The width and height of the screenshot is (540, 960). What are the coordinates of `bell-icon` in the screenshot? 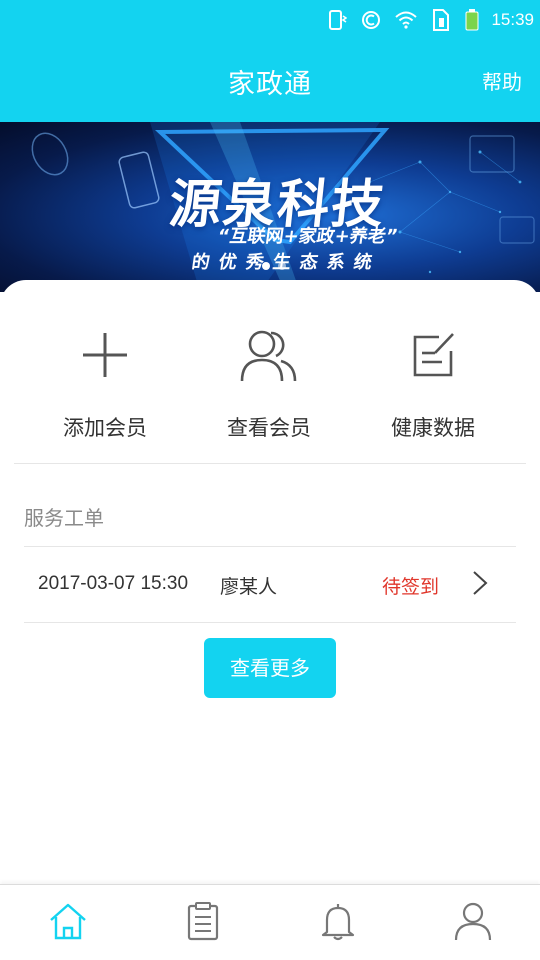 It's located at (338, 923).